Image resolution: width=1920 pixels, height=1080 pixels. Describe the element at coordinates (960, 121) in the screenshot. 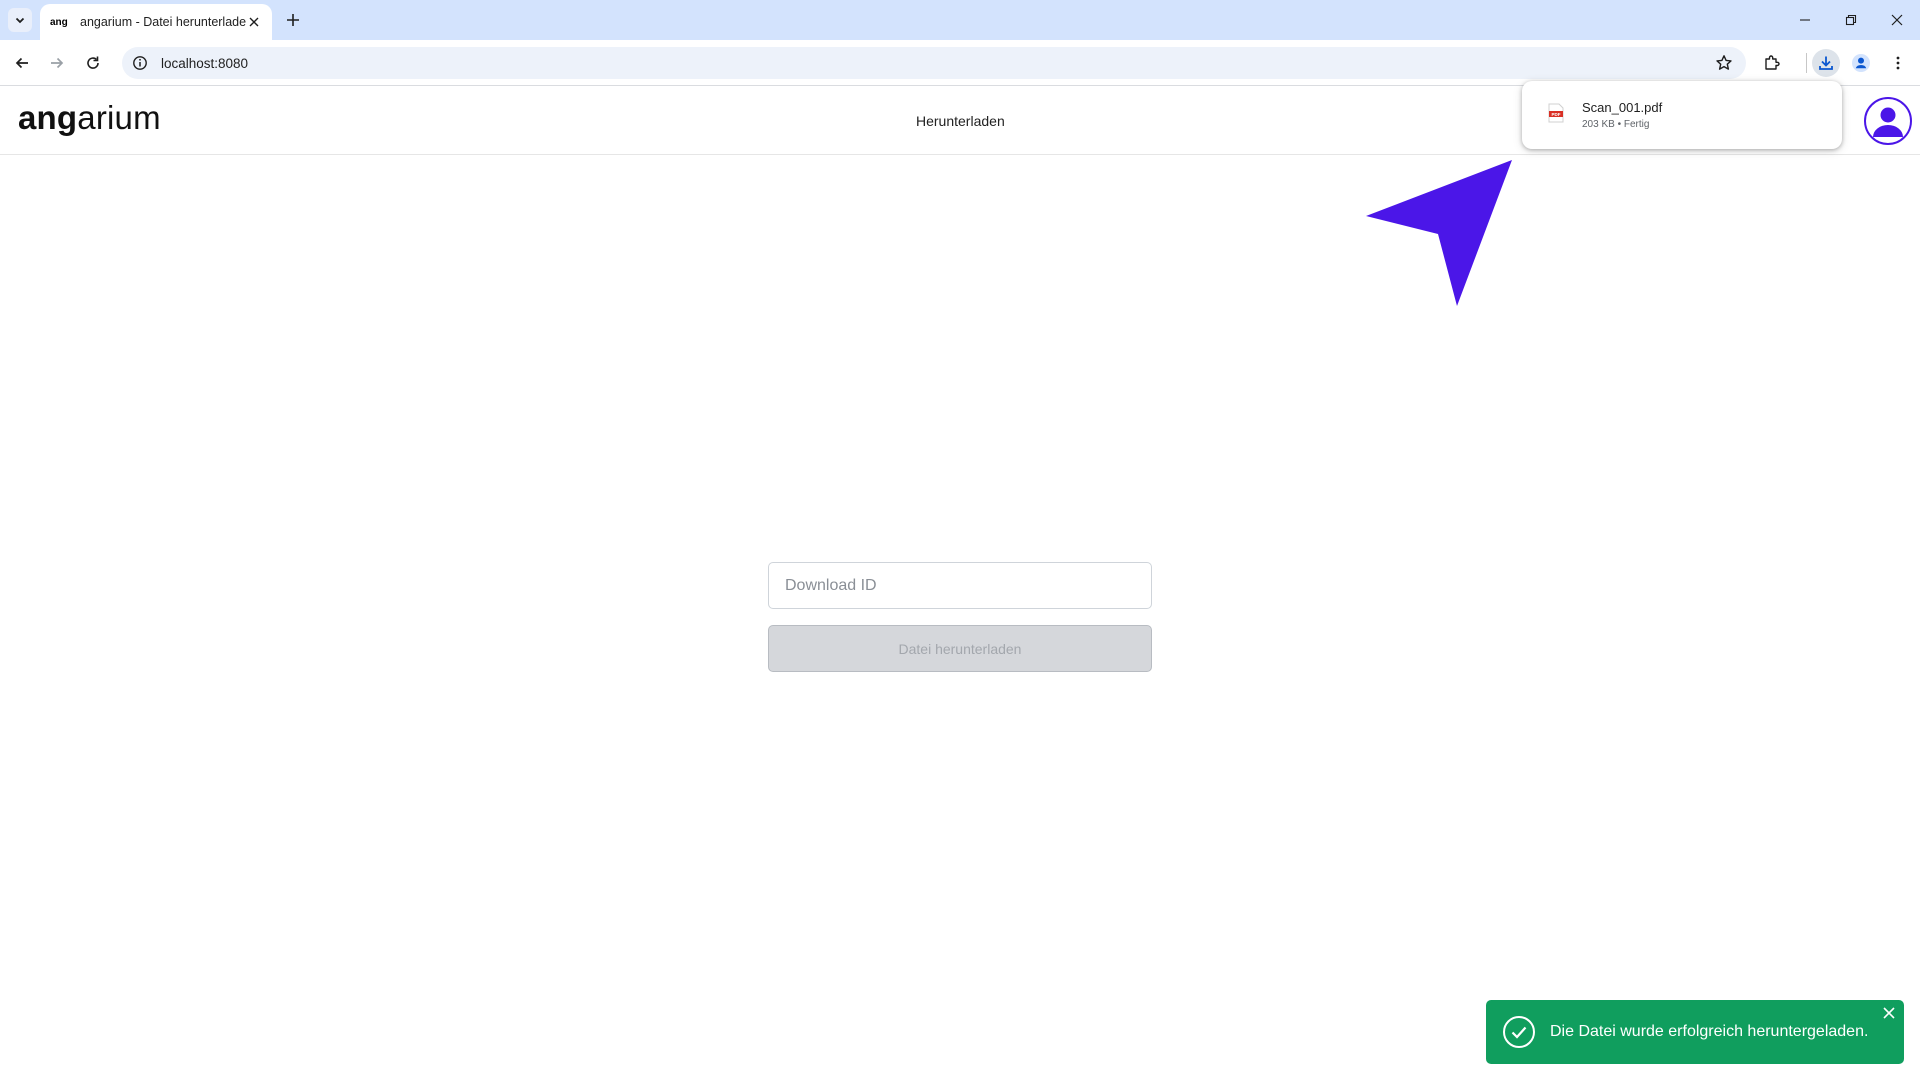

I see `nav-link-download: Herunterladen` at that location.